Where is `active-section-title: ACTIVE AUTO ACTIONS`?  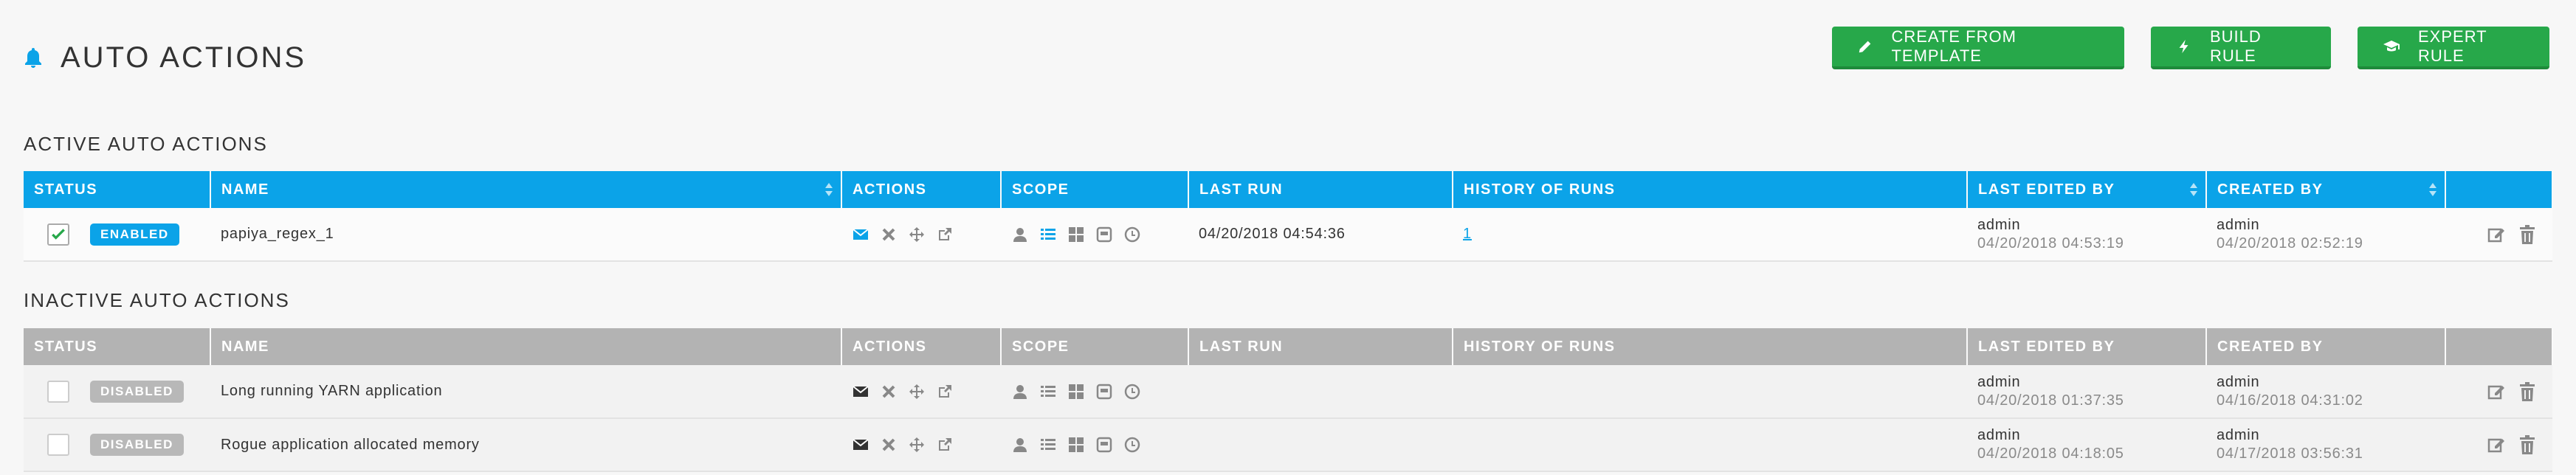
active-section-title: ACTIVE AUTO ACTIONS is located at coordinates (146, 144).